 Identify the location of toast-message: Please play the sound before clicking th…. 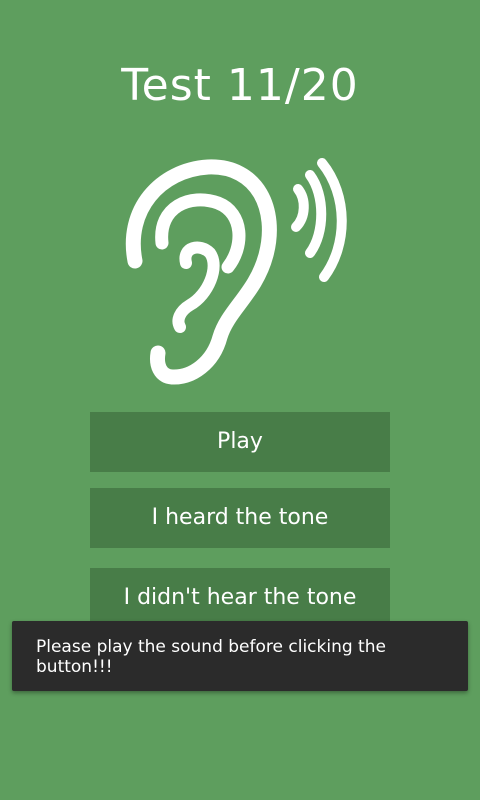
(211, 657).